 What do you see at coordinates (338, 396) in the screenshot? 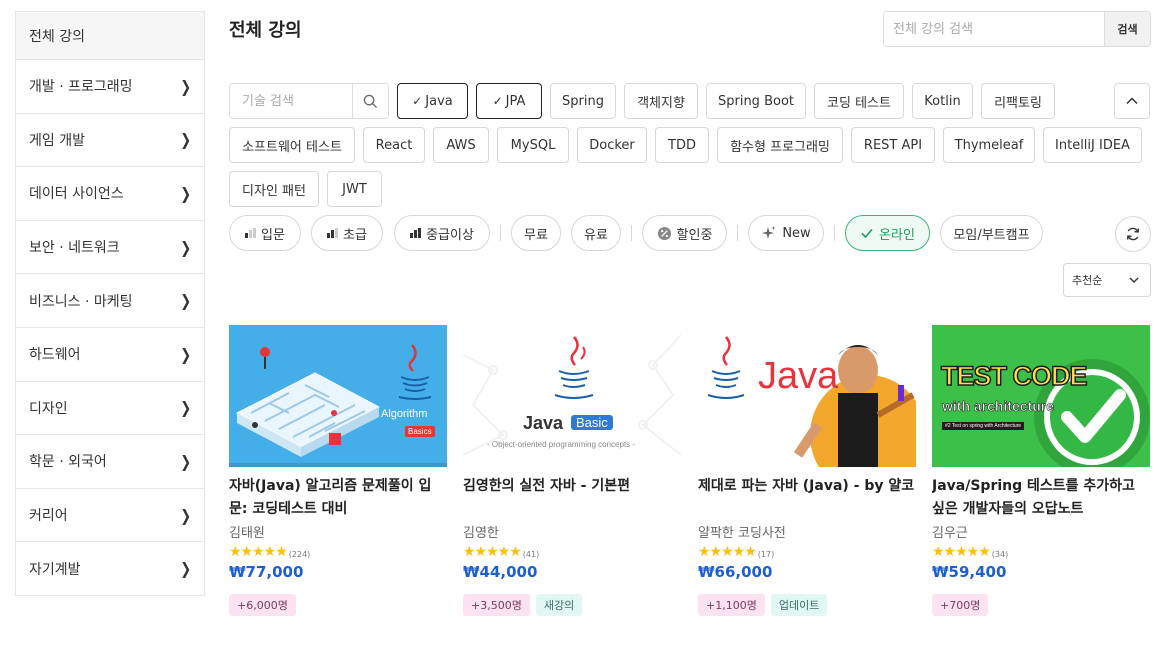
I see `course-thumbnail: Algorithm Basics` at bounding box center [338, 396].